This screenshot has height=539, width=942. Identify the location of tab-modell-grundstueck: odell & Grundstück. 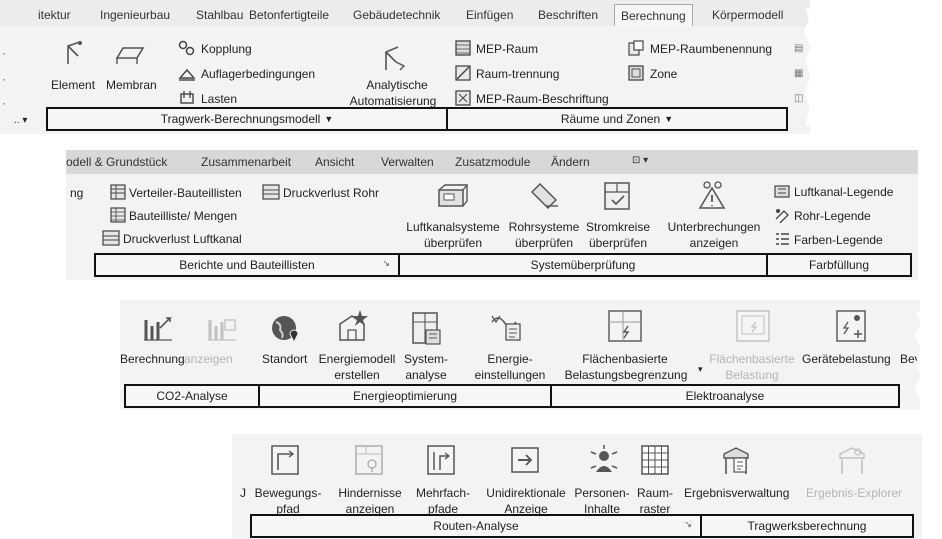
(116, 162).